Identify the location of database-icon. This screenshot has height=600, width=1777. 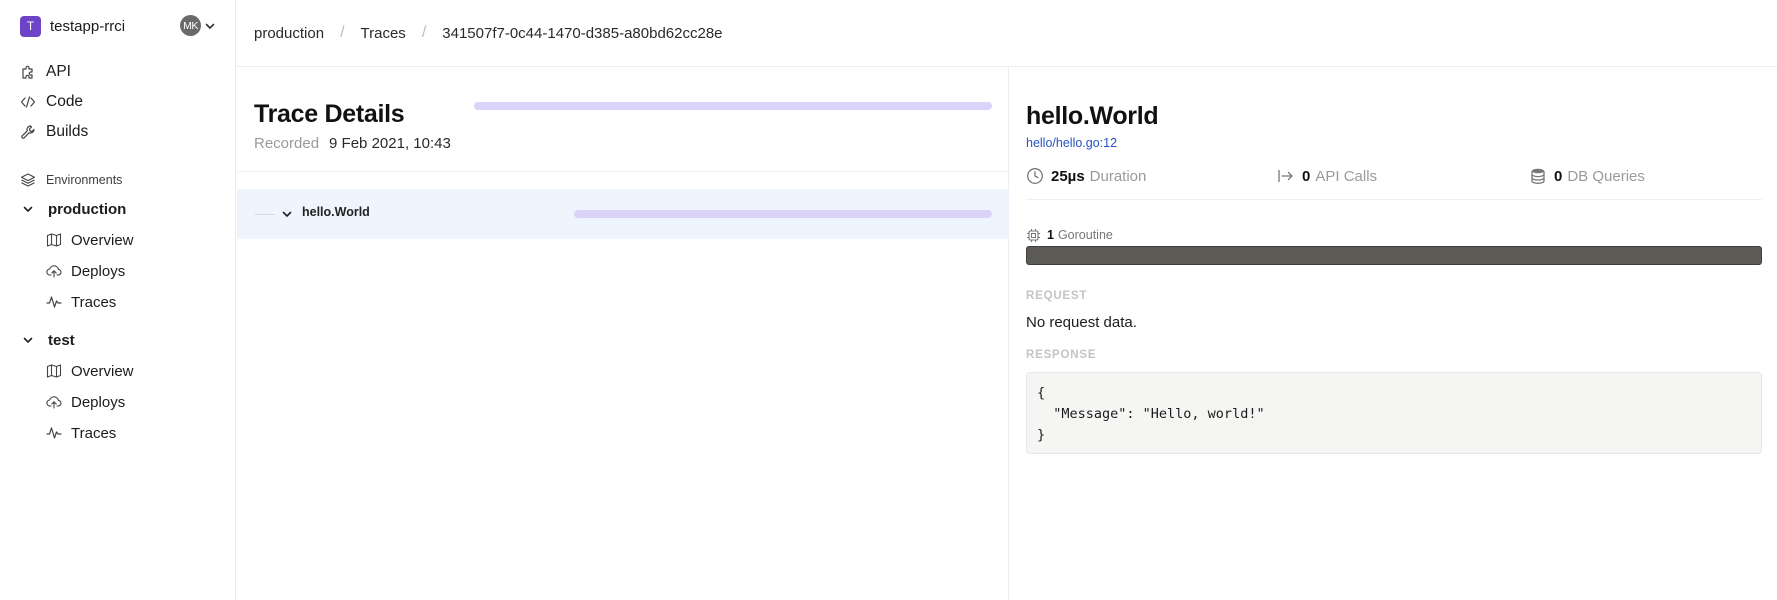
(1538, 176).